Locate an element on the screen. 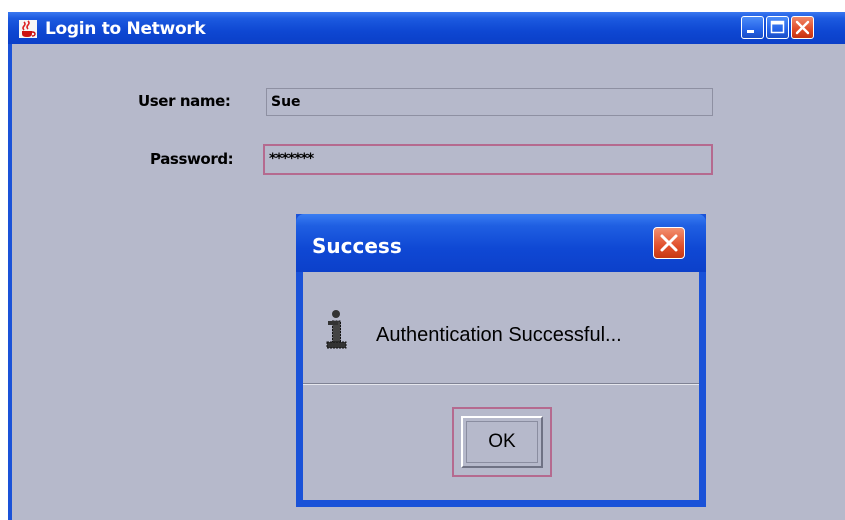 The width and height of the screenshot is (845, 520). ok-button-label: OK is located at coordinates (502, 441).